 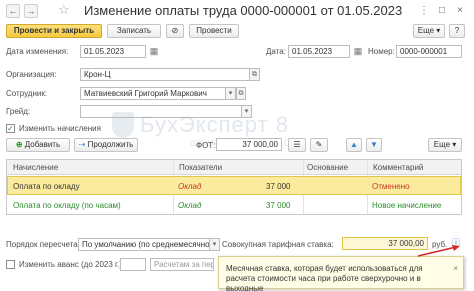 What do you see at coordinates (276, 51) in the screenshot?
I see `date-label: Дата:` at bounding box center [276, 51].